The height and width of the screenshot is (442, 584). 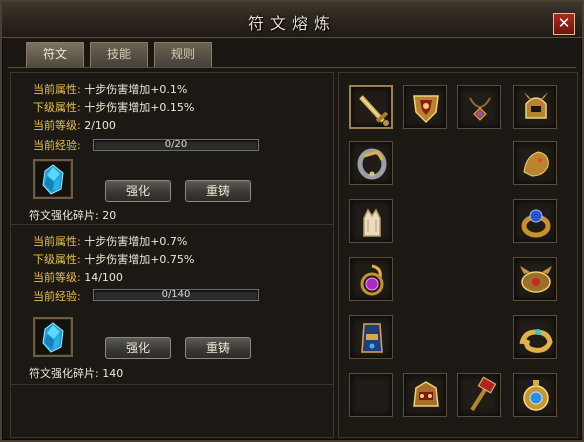 I want to click on equip-slot-serpent-ring, so click(x=535, y=337).